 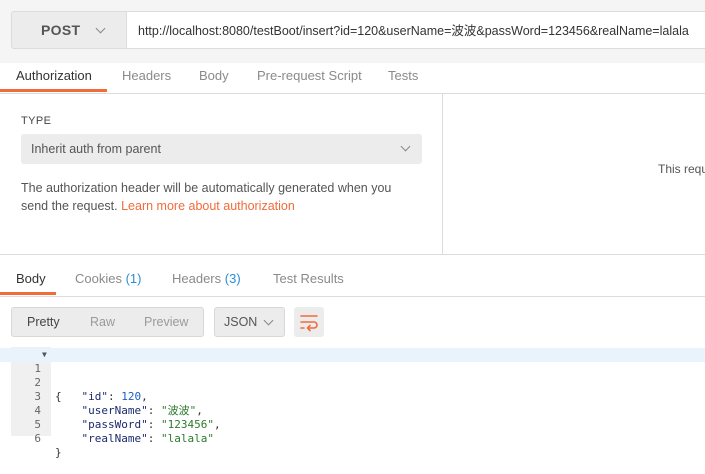 I want to click on auth-type-label: TYPE, so click(x=36, y=121).